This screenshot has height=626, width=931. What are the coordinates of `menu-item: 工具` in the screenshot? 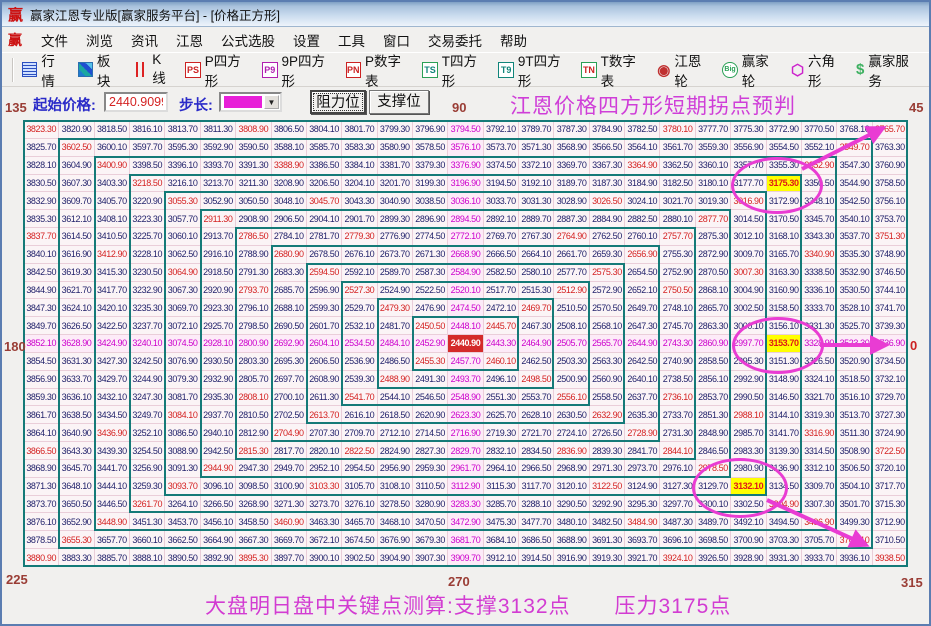 It's located at (351, 40).